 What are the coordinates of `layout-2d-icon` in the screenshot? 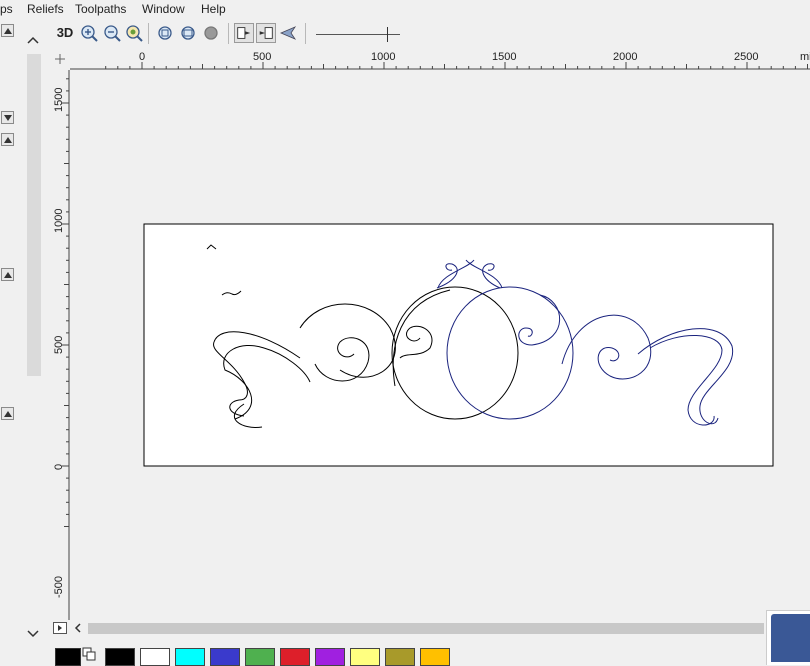 It's located at (244, 33).